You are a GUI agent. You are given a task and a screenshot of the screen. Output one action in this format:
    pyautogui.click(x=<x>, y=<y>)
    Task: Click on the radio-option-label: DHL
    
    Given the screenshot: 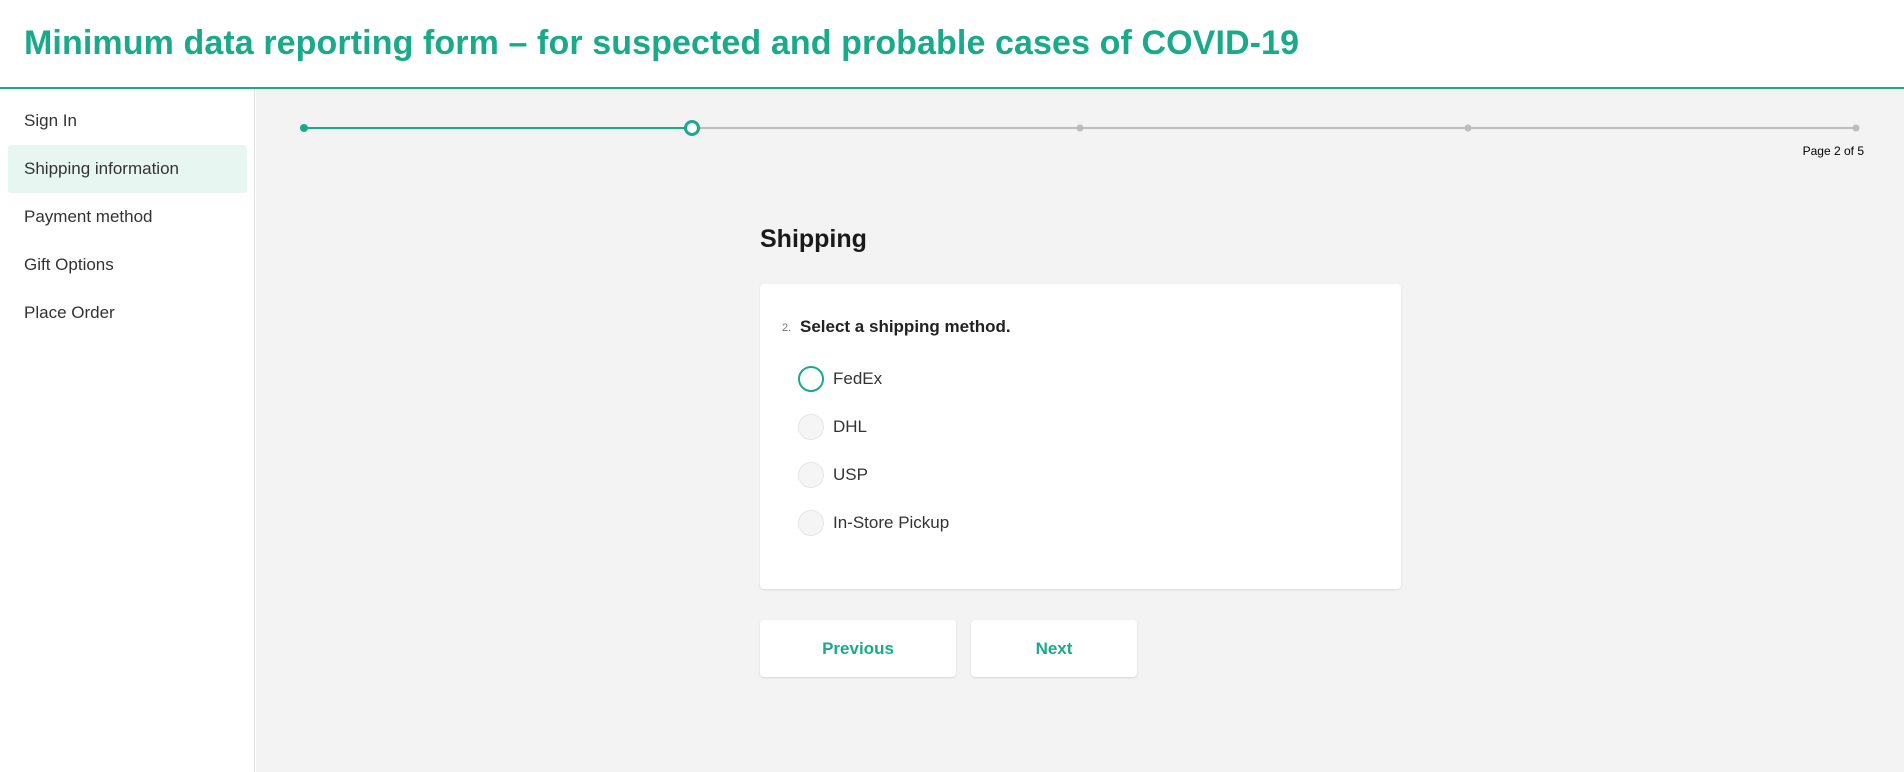 What is the action you would take?
    pyautogui.click(x=850, y=426)
    